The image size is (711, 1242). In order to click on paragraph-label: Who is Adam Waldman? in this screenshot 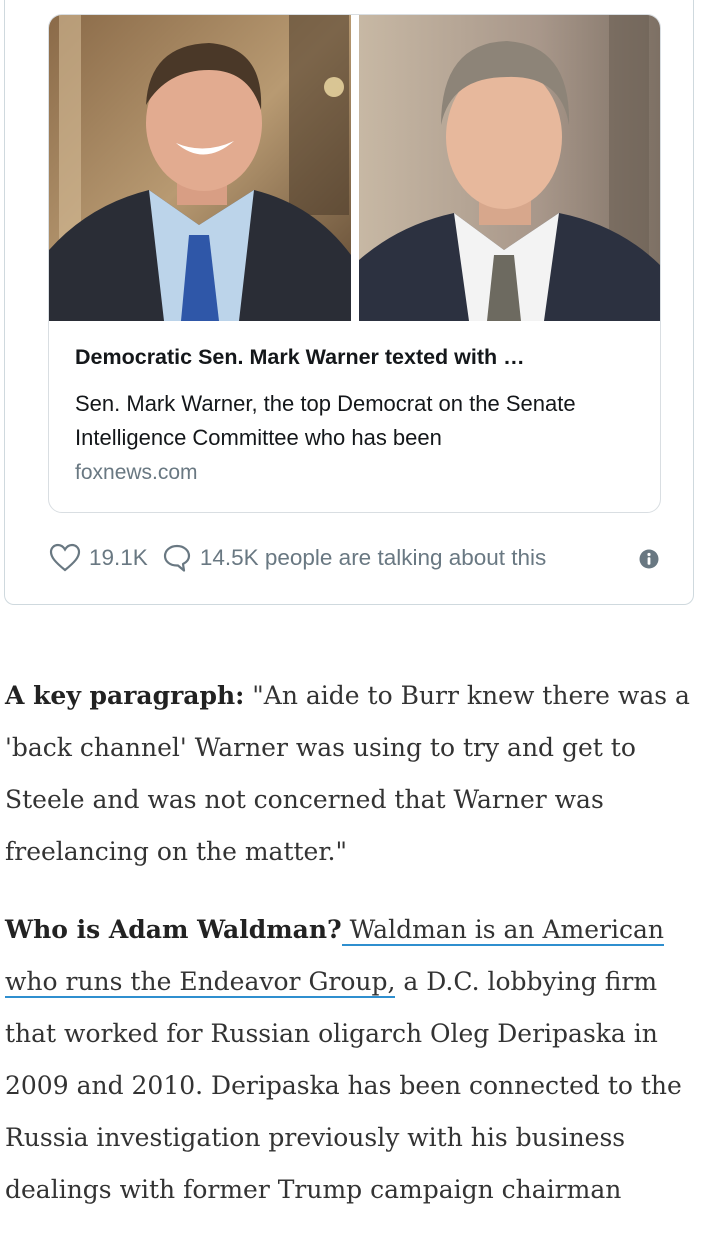, I will do `click(173, 929)`.